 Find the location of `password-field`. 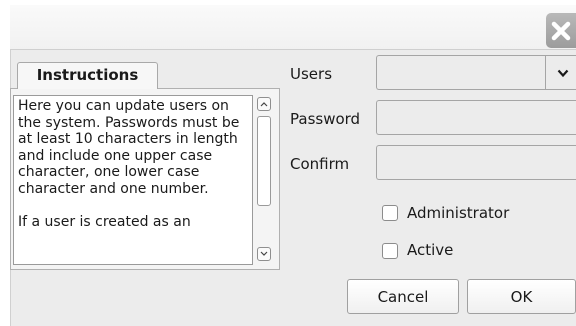

password-field is located at coordinates (476, 117).